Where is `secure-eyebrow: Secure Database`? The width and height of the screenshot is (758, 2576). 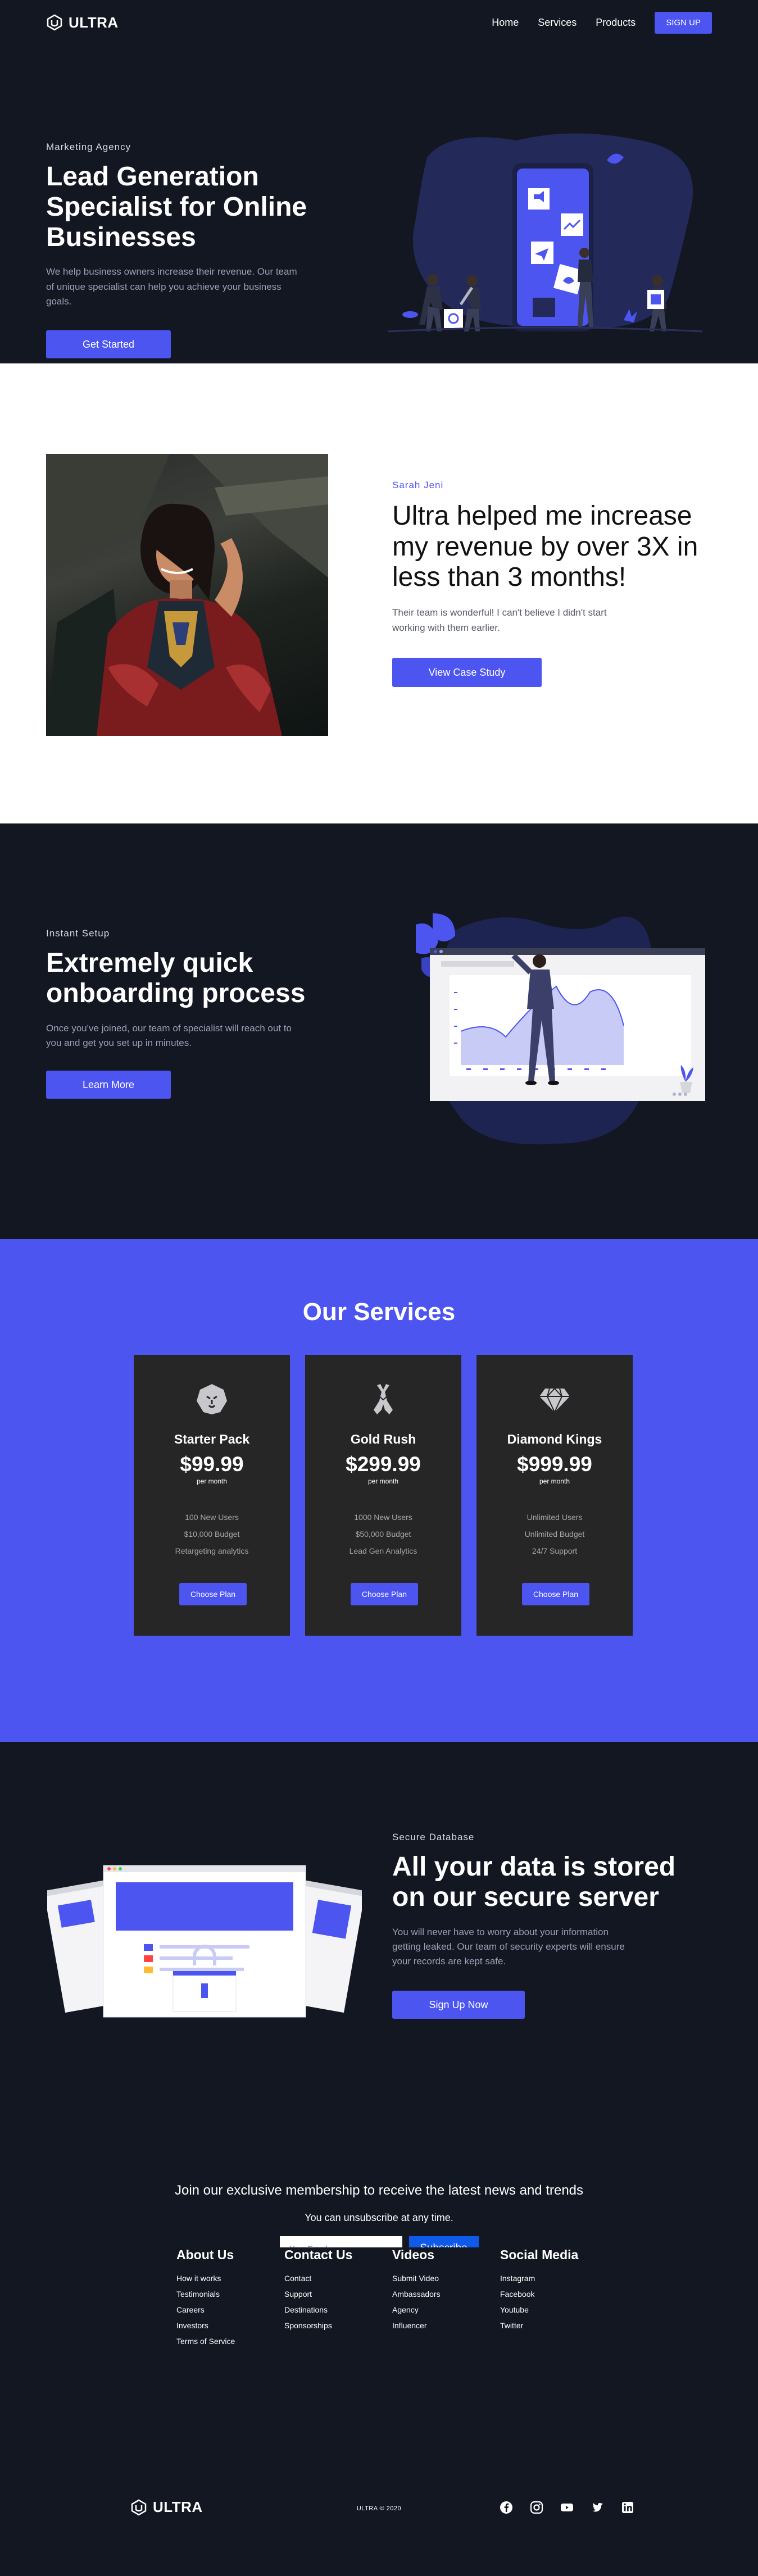
secure-eyebrow: Secure Database is located at coordinates (433, 1837).